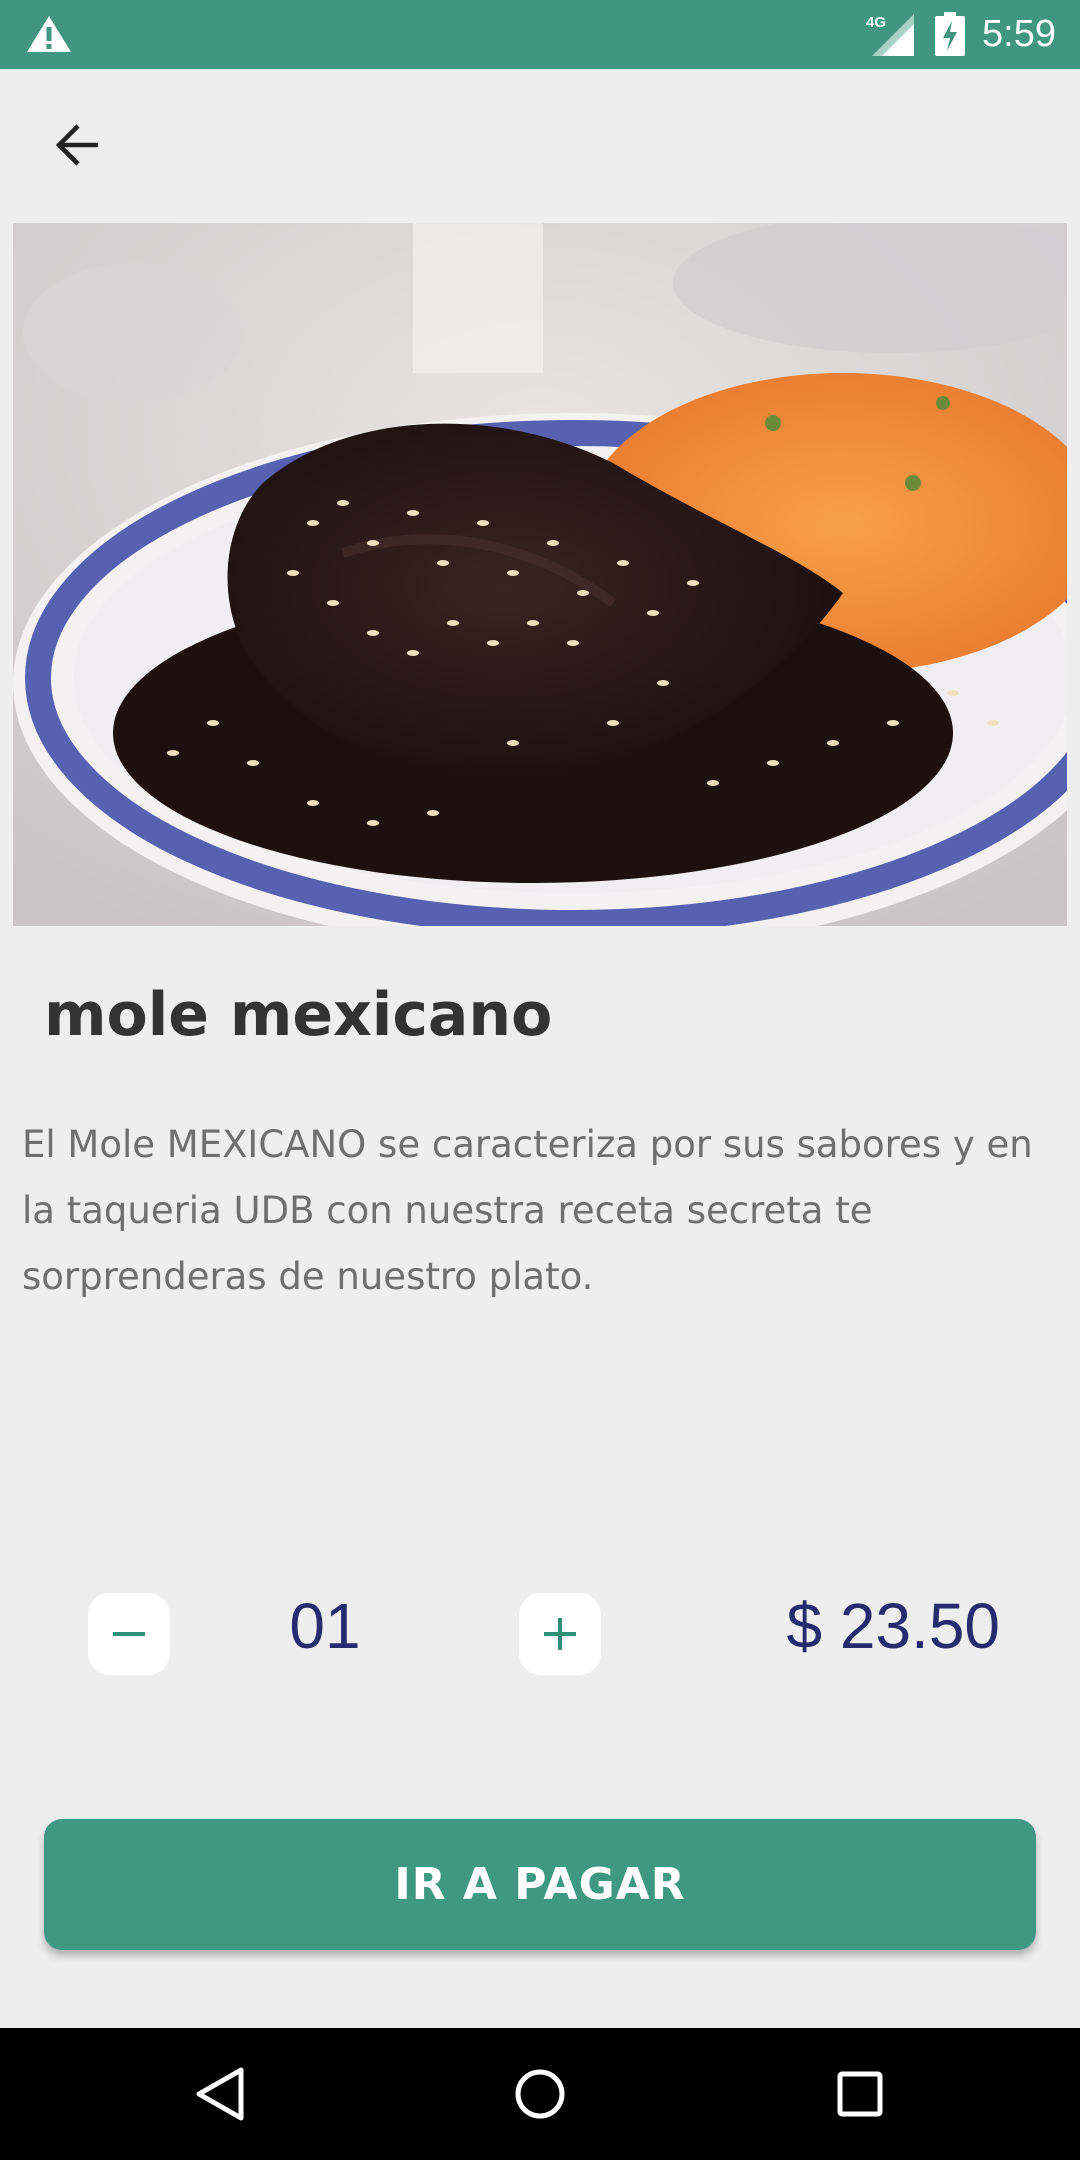  What do you see at coordinates (540, 1884) in the screenshot?
I see `pay-button: IR A PAGAR` at bounding box center [540, 1884].